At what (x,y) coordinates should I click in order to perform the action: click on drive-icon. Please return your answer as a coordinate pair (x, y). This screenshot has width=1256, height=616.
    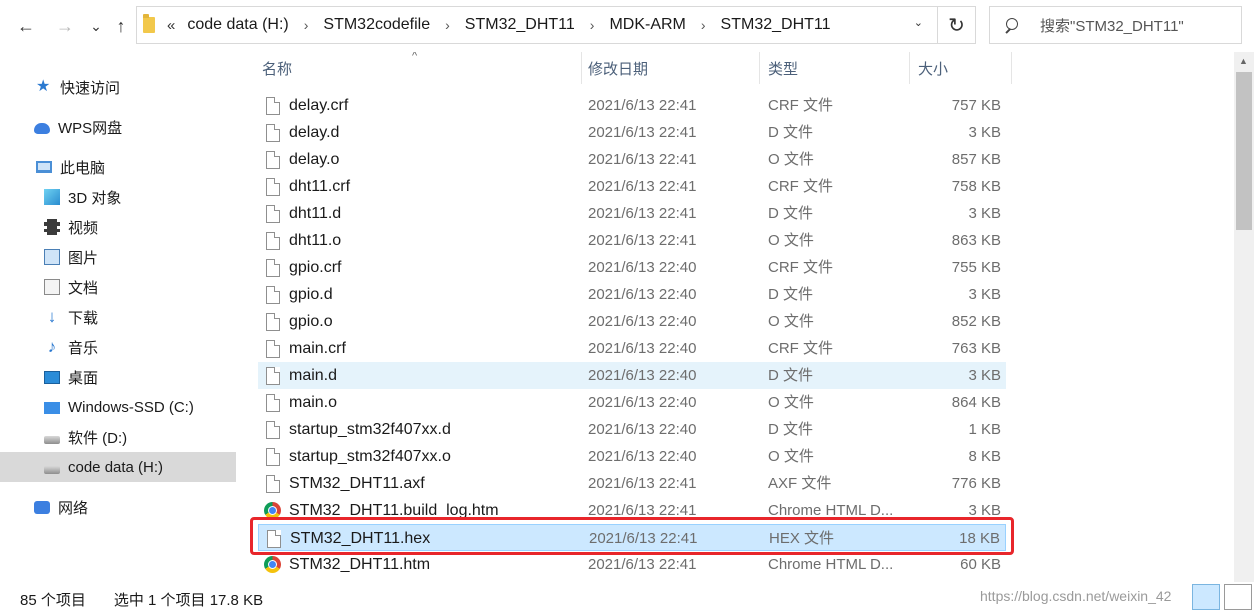
    Looking at the image, I should click on (52, 408).